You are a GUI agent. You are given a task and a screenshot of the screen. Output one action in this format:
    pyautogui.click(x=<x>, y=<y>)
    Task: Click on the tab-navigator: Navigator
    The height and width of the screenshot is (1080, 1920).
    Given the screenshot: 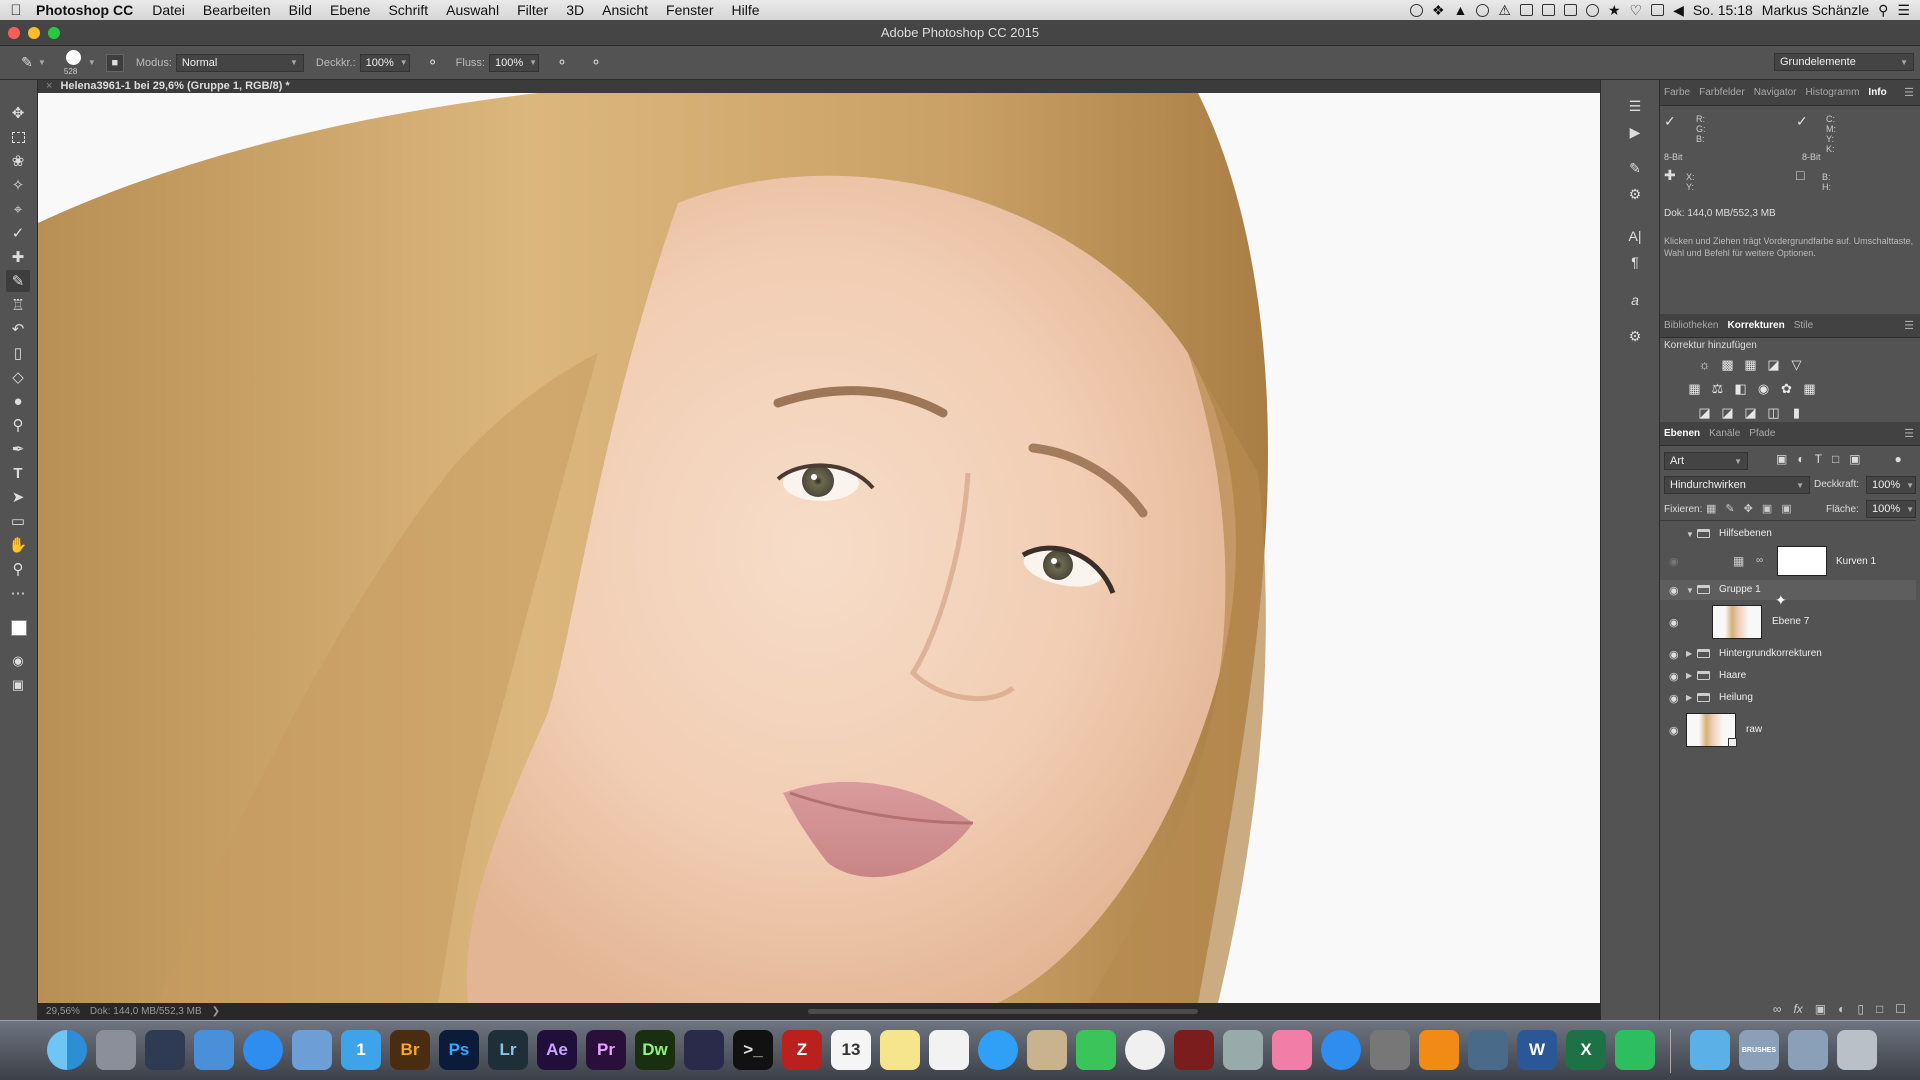 What is the action you would take?
    pyautogui.click(x=1775, y=92)
    